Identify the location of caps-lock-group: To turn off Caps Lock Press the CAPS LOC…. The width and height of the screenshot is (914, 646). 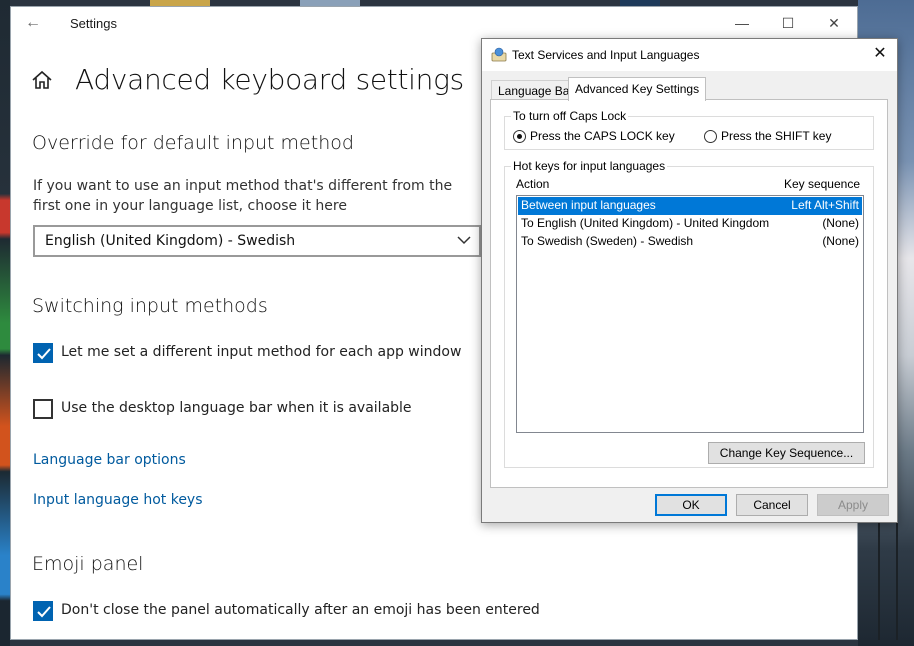
(689, 129).